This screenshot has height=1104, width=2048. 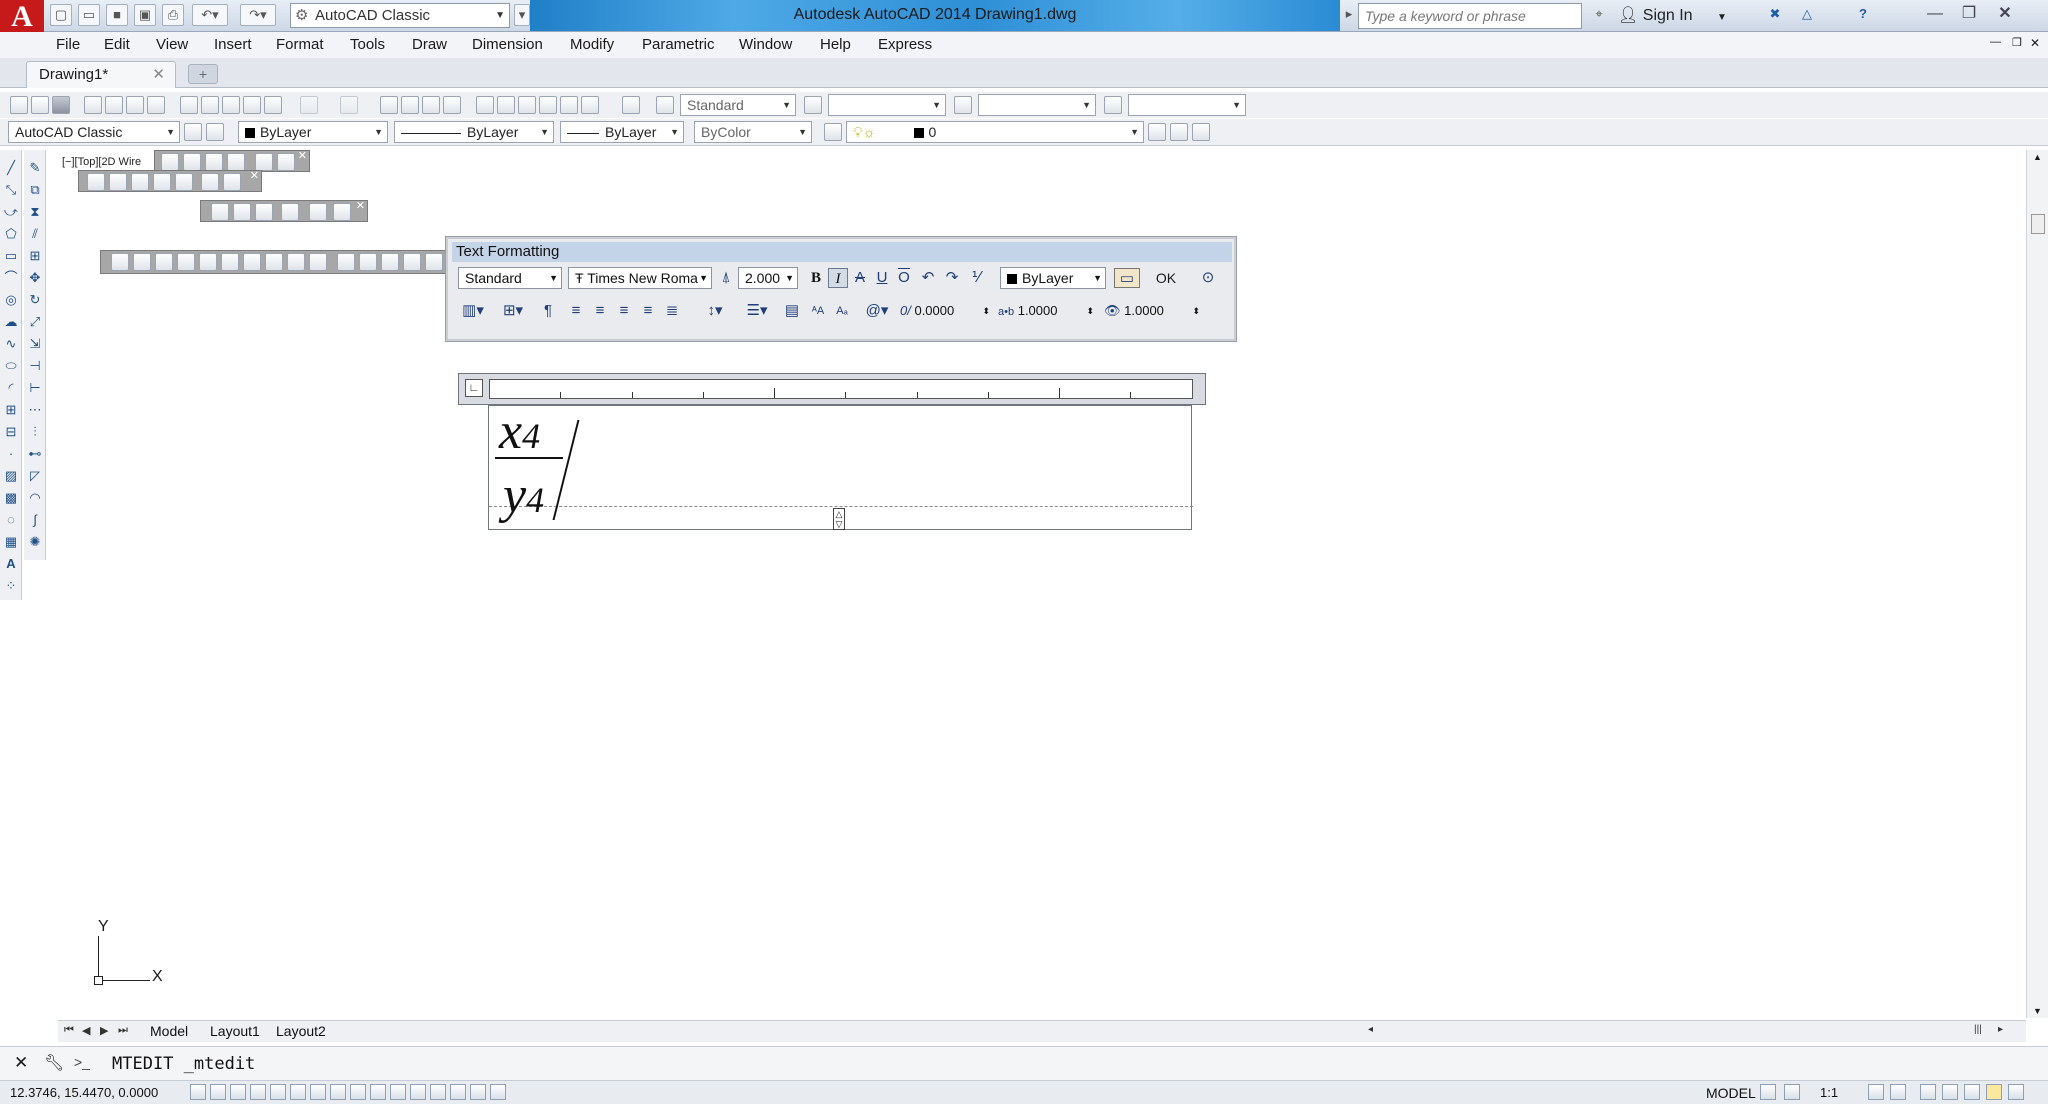 What do you see at coordinates (1792, 1092) in the screenshot?
I see `quick-view-drawings-icon` at bounding box center [1792, 1092].